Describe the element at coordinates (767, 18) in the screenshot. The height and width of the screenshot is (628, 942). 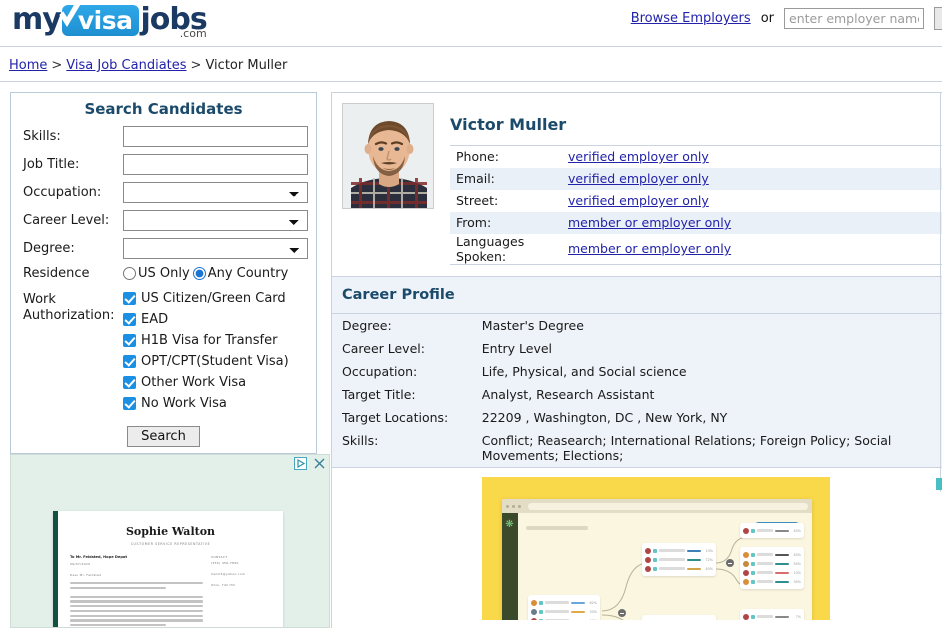
I see `or-label: or` at that location.